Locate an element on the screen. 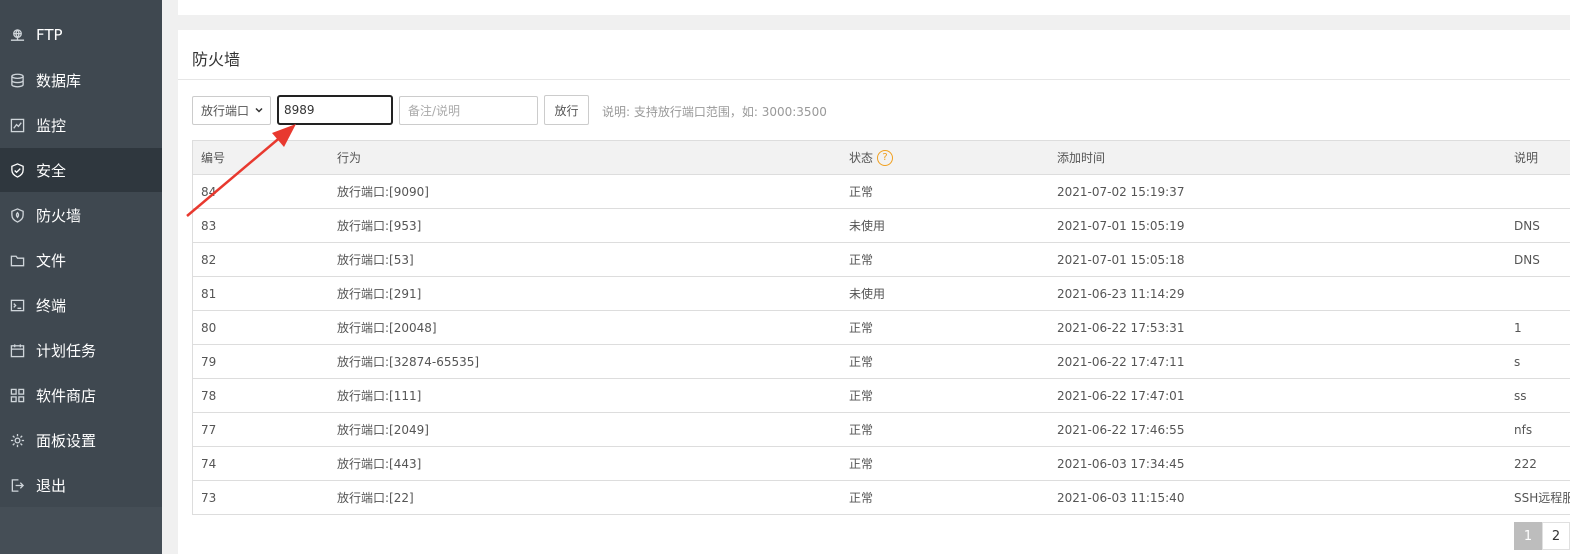 Image resolution: width=1570 pixels, height=554 pixels. help-icon: ? is located at coordinates (885, 158).